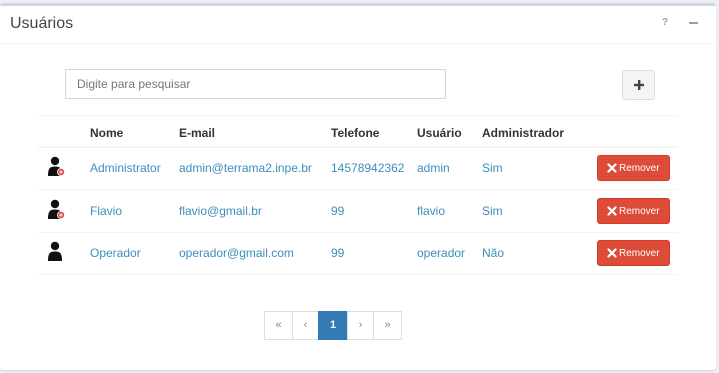 The image size is (719, 373). I want to click on column-header-username: Usuário, so click(439, 133).